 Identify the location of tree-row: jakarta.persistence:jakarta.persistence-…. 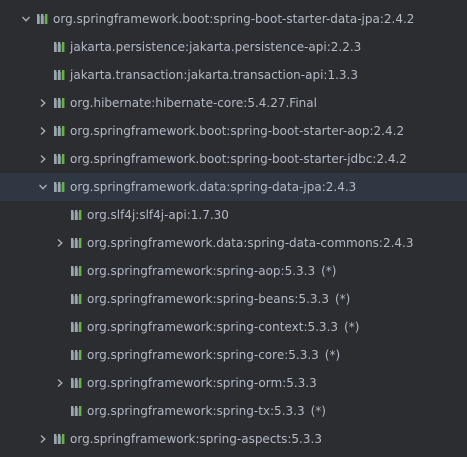
(233, 47).